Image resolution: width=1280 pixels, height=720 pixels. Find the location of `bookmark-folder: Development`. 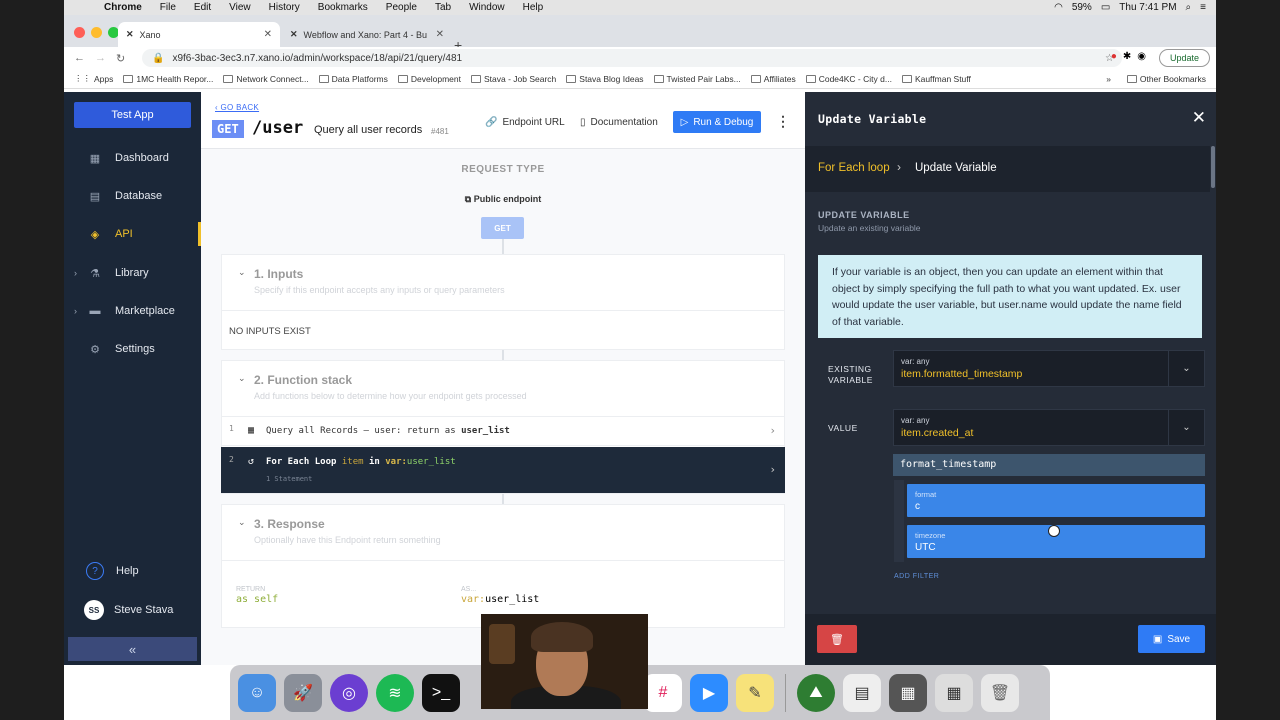

bookmark-folder: Development is located at coordinates (429, 79).